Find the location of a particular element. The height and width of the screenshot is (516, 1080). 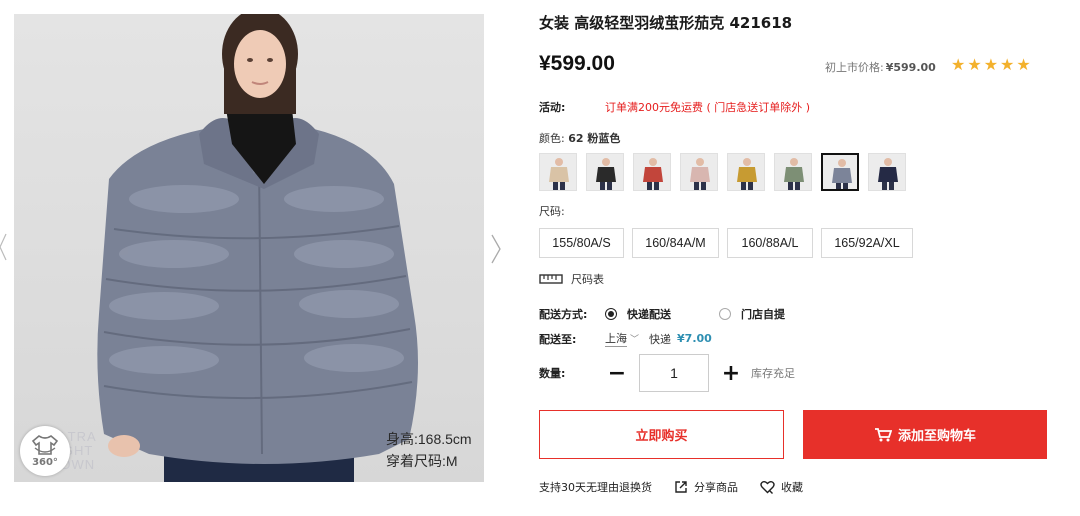

size-option-l: 160/88A/L is located at coordinates (770, 243).